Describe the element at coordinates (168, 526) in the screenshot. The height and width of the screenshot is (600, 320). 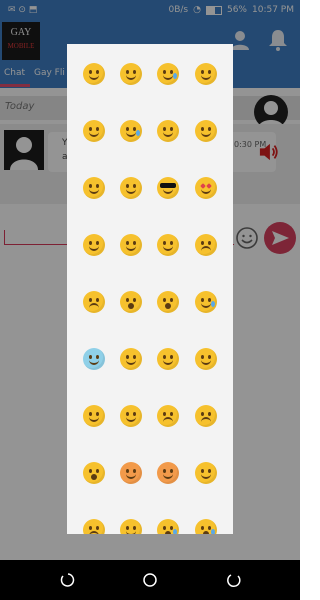
I see `emoji-crying` at that location.